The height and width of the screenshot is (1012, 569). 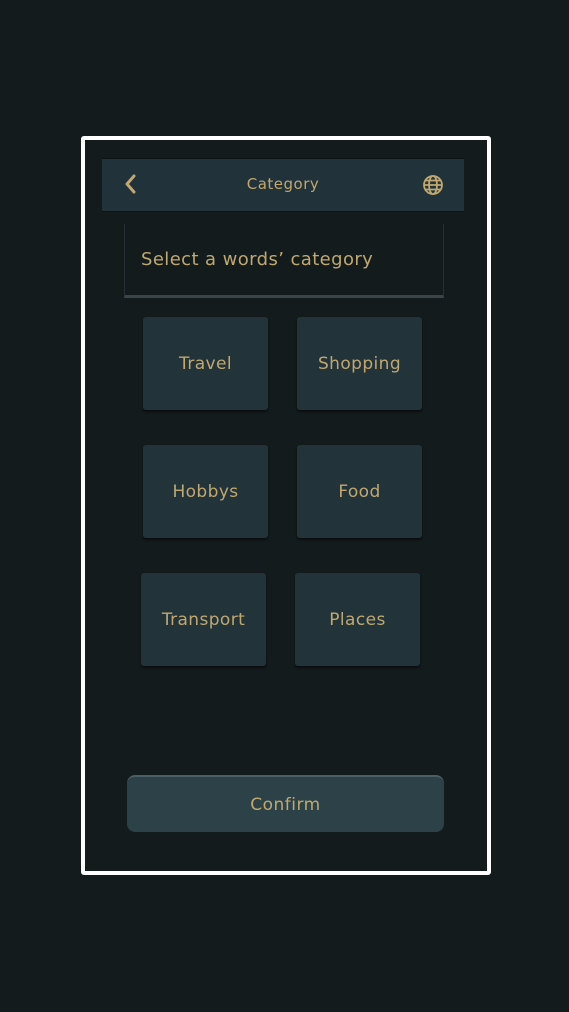 What do you see at coordinates (433, 185) in the screenshot?
I see `globe-icon` at bounding box center [433, 185].